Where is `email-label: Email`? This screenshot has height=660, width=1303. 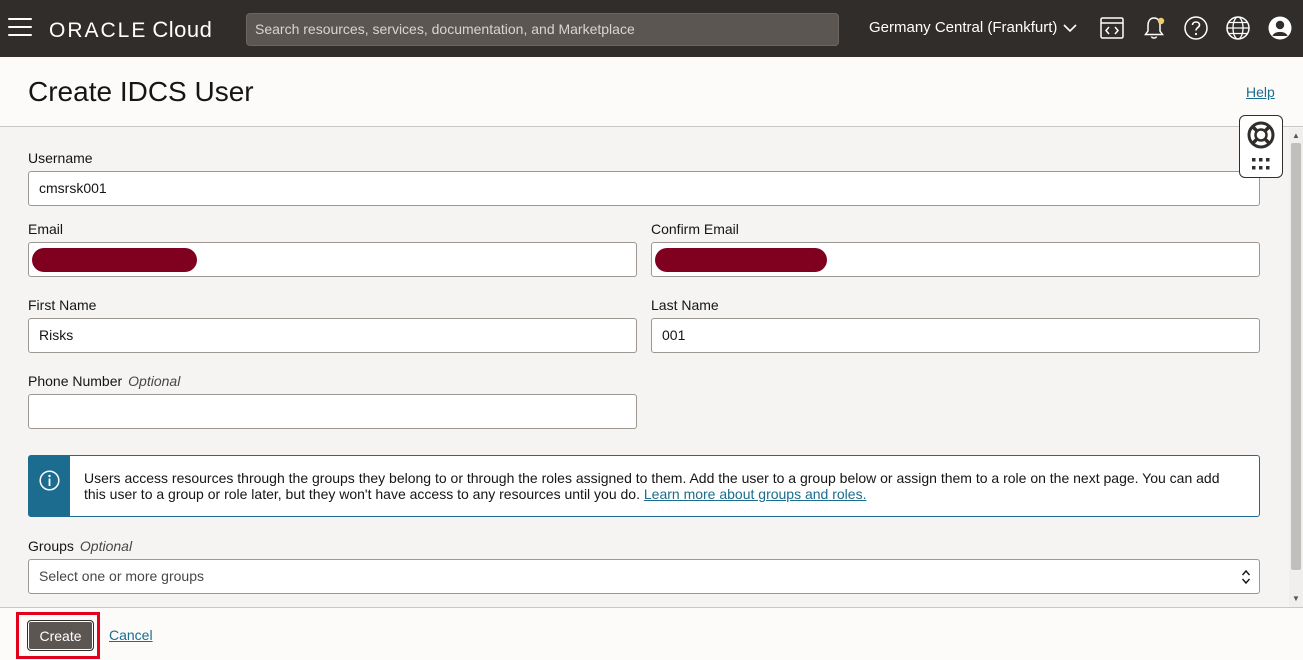 email-label: Email is located at coordinates (46, 229).